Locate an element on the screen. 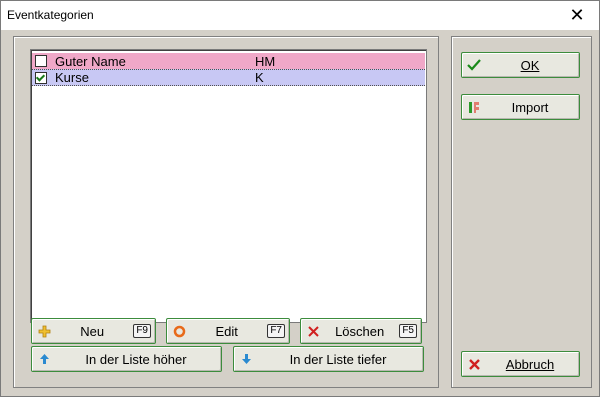  move-up-button: In der Liste höher is located at coordinates (126, 359).